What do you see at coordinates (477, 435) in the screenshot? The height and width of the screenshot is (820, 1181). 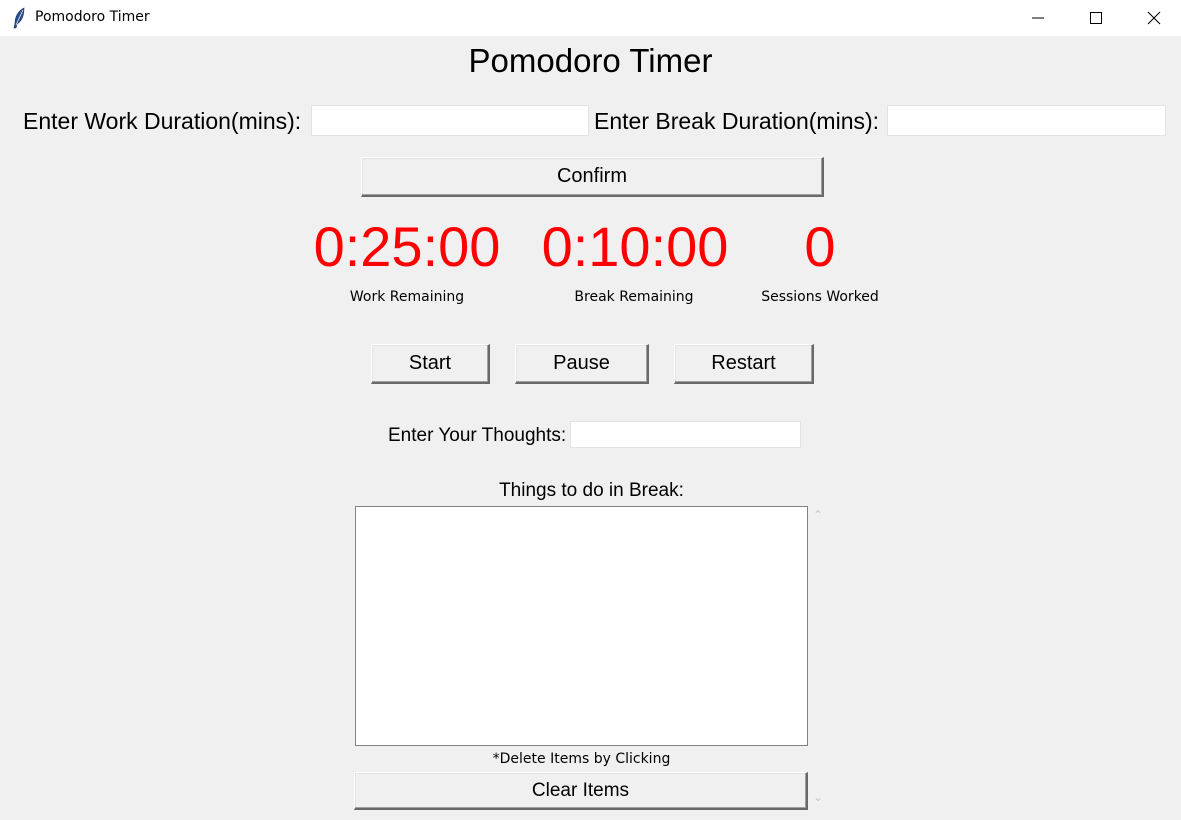 I see `thoughts-label: Enter Your Thoughts:` at bounding box center [477, 435].